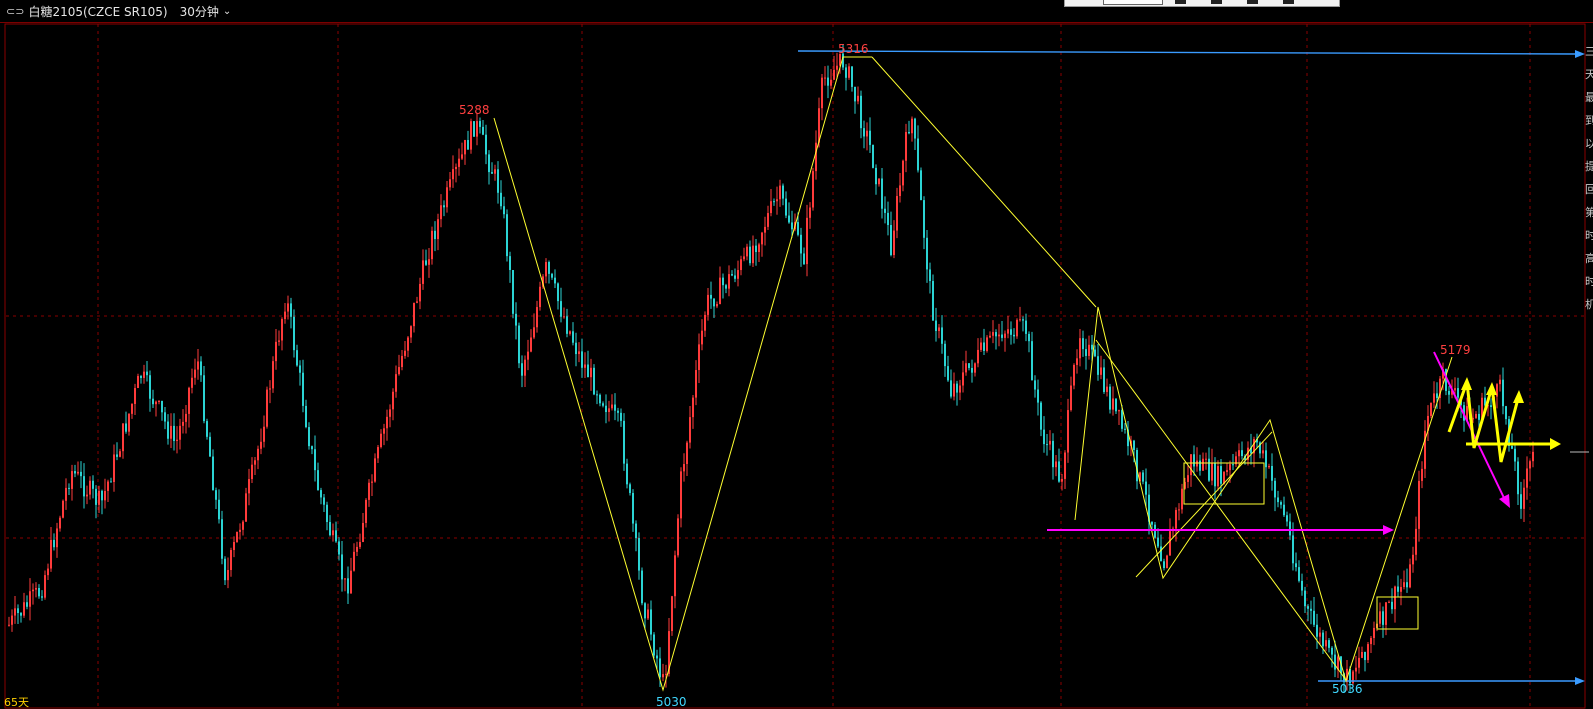 This screenshot has height=709, width=1593. What do you see at coordinates (1589, 120) in the screenshot?
I see `side-glyph: 到` at bounding box center [1589, 120].